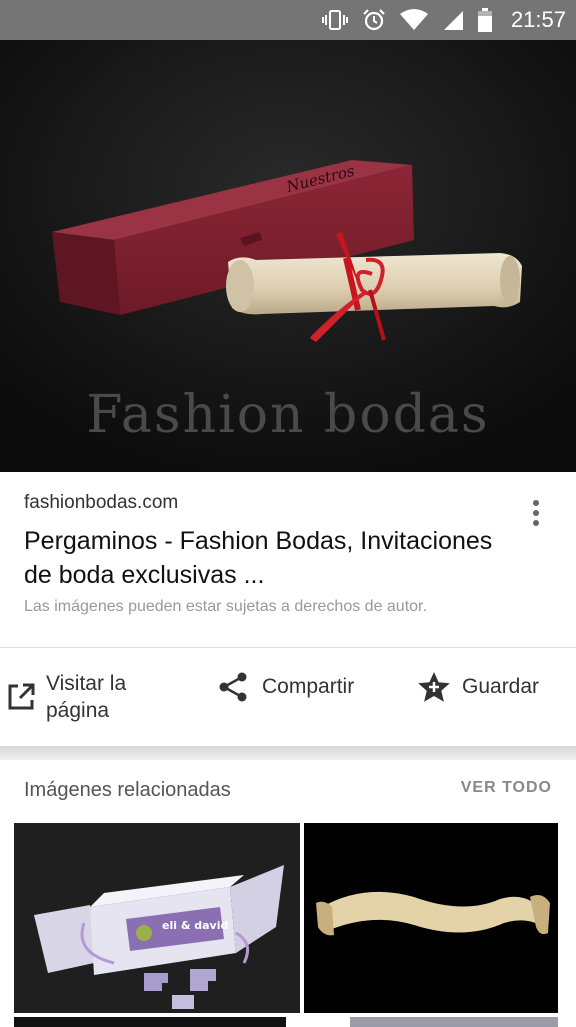 Image resolution: width=576 pixels, height=1027 pixels. Describe the element at coordinates (453, 20) in the screenshot. I see `signal-icon` at that location.